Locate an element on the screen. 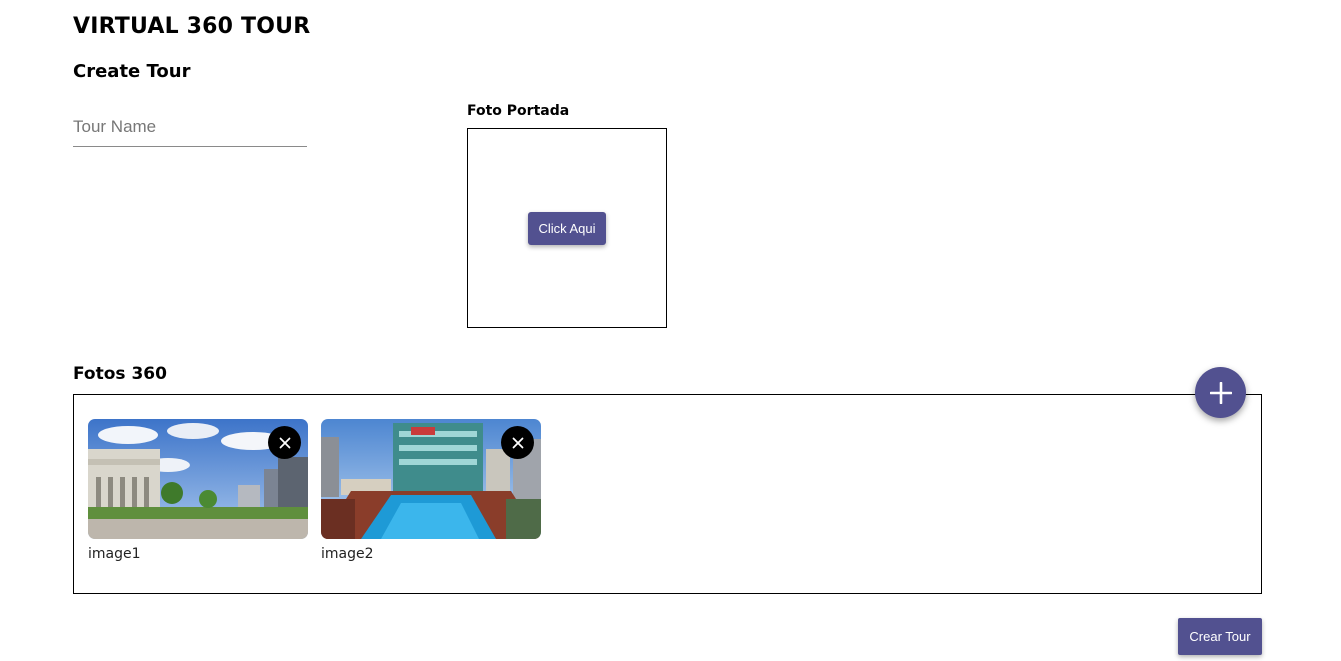  cover-photo-dropzone: Click Aqui is located at coordinates (567, 228).